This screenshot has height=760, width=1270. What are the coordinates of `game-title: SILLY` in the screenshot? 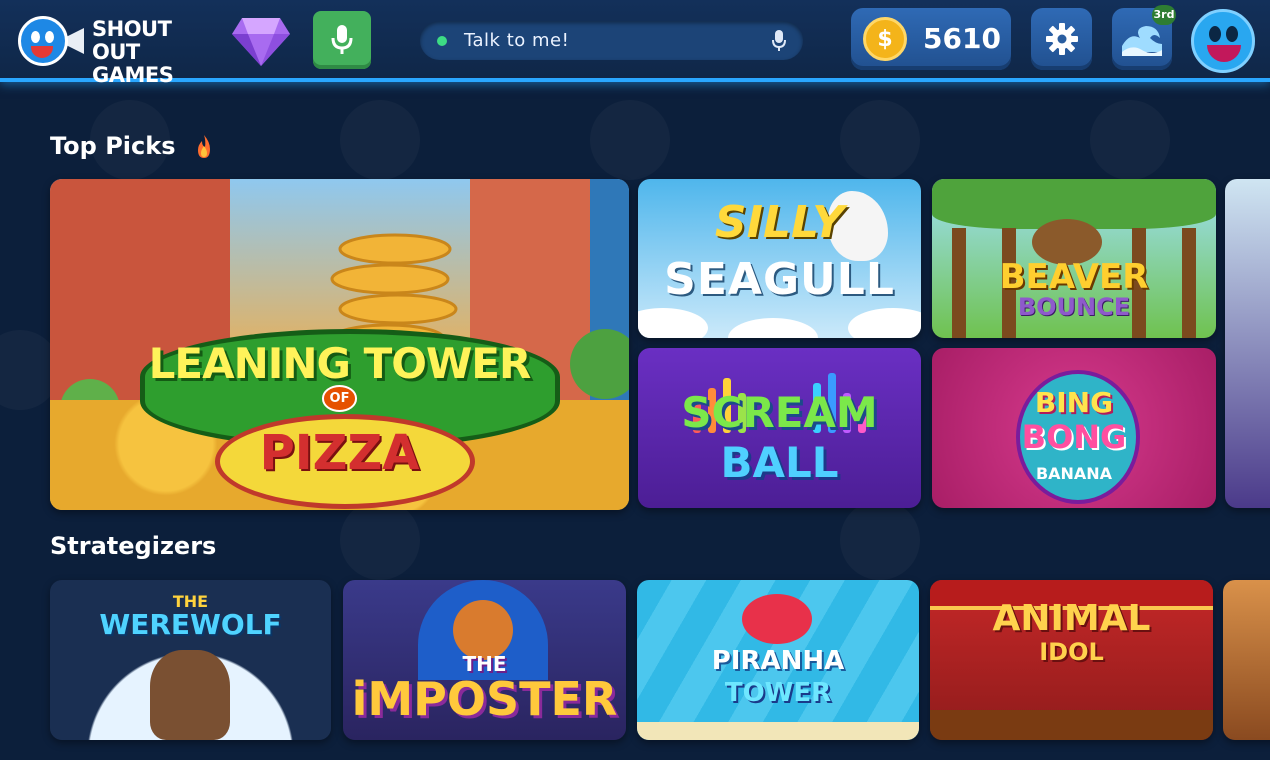 It's located at (779, 222).